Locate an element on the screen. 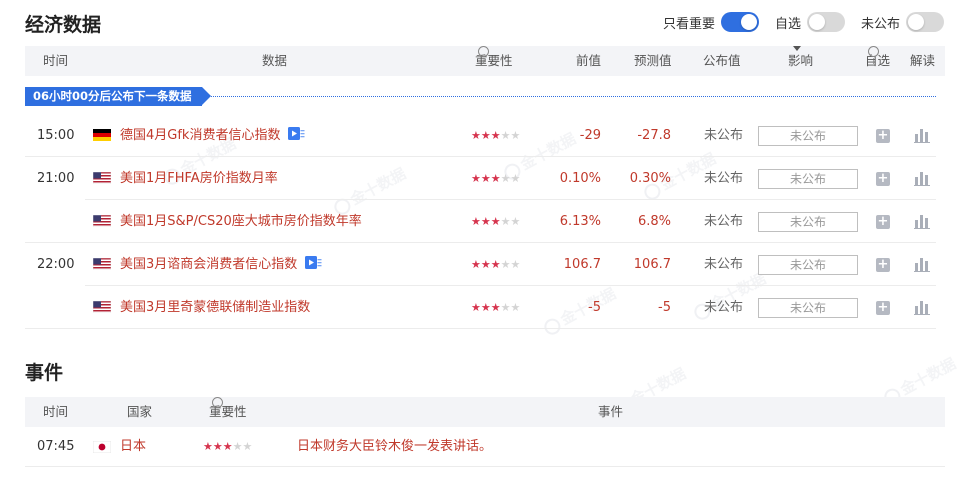 The height and width of the screenshot is (482, 966). page-title: 经济数据 is located at coordinates (63, 25).